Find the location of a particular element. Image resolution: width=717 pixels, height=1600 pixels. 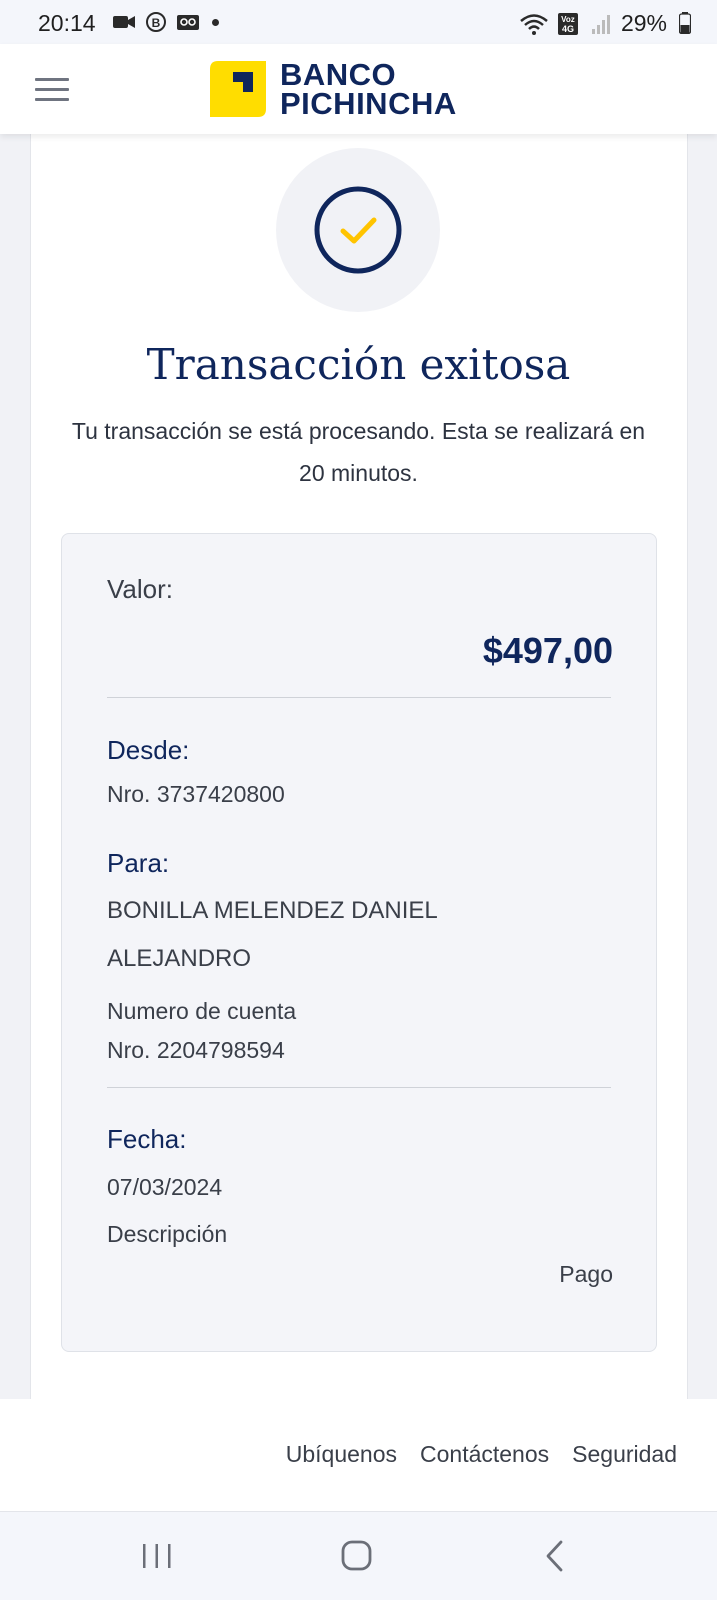

footer-links: Ubíquenos Contáctenos Seguridad is located at coordinates (481, 1454).